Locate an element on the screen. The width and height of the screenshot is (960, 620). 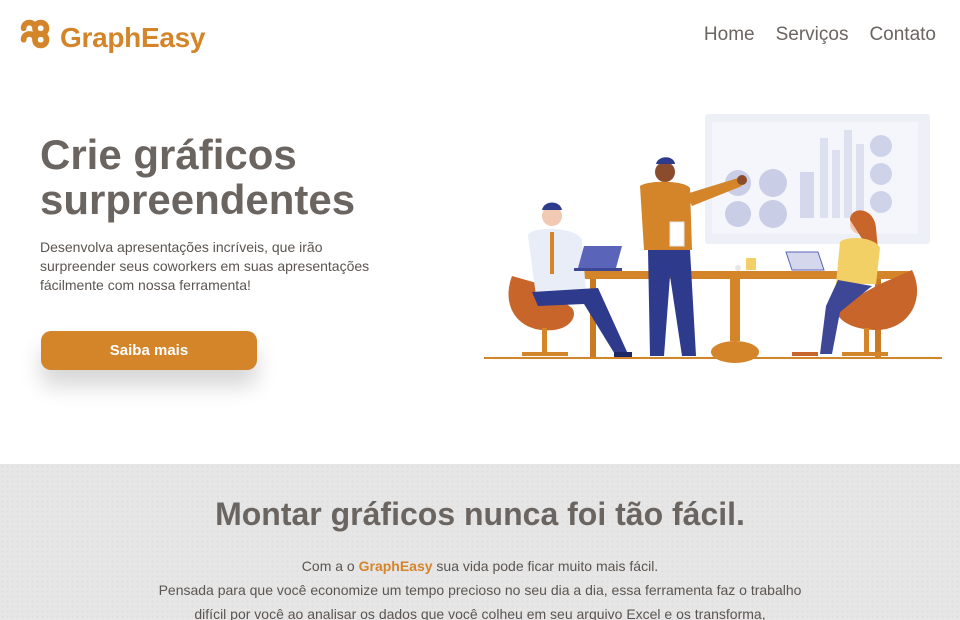
section-text-prefix: Com a o is located at coordinates (330, 566).